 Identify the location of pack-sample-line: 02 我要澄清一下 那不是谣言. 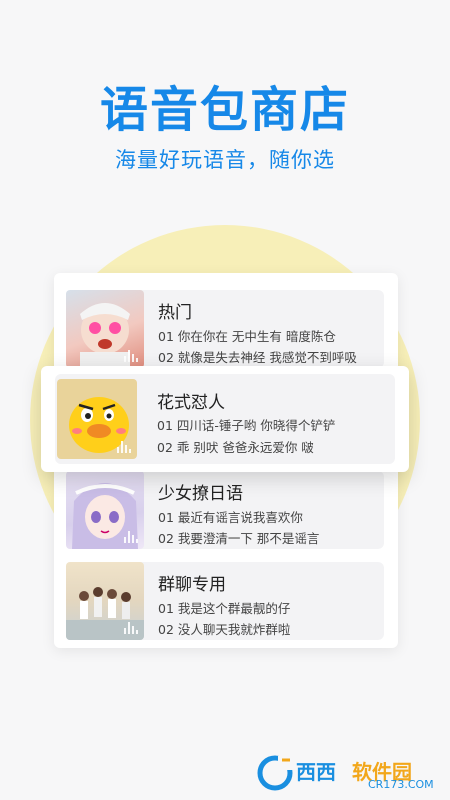
(239, 538).